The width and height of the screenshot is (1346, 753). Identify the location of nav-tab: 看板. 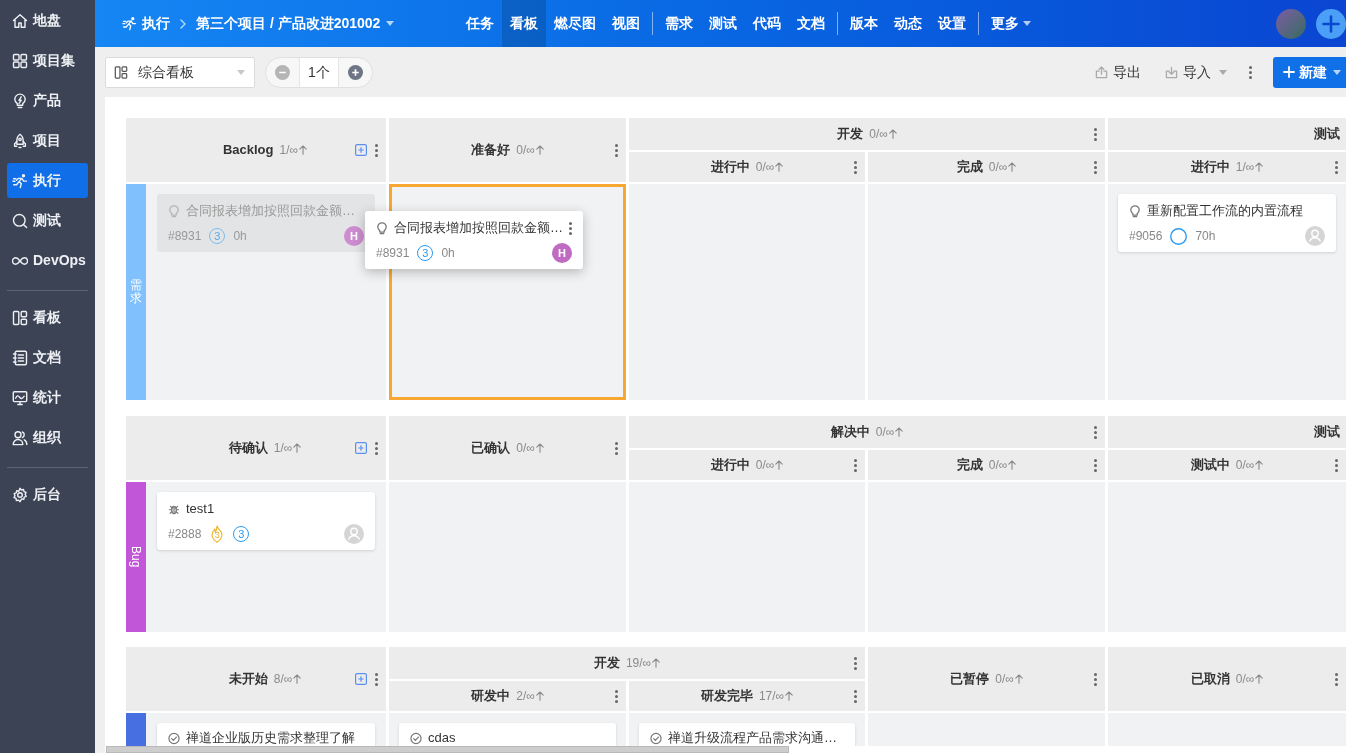
(524, 23).